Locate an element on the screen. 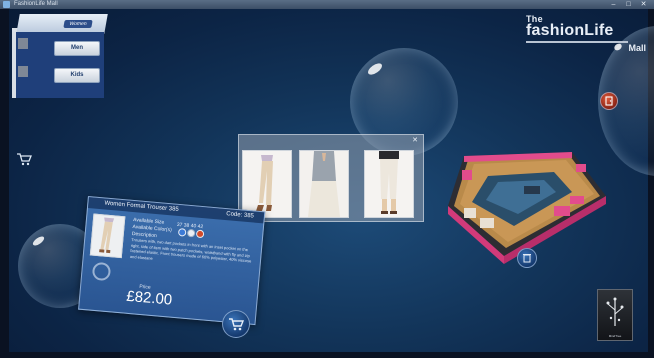 The width and height of the screenshot is (654, 358). brand-logo: The fashionLife Mall is located at coordinates (587, 33).